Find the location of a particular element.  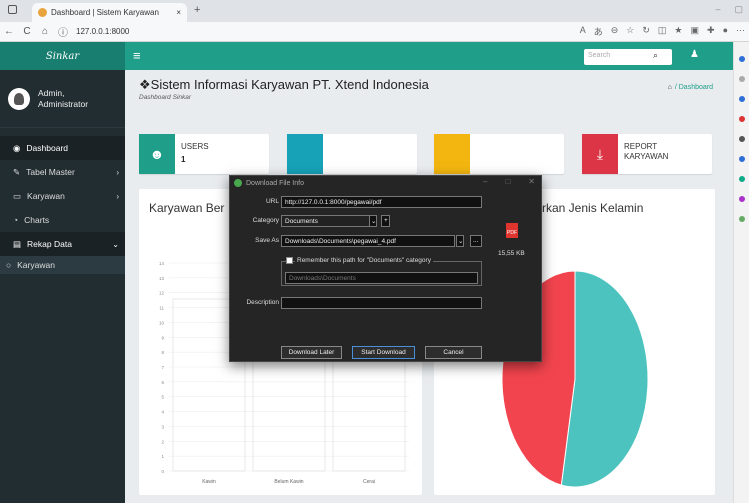

user-panel: Admin, Administrator is located at coordinates (62, 99).